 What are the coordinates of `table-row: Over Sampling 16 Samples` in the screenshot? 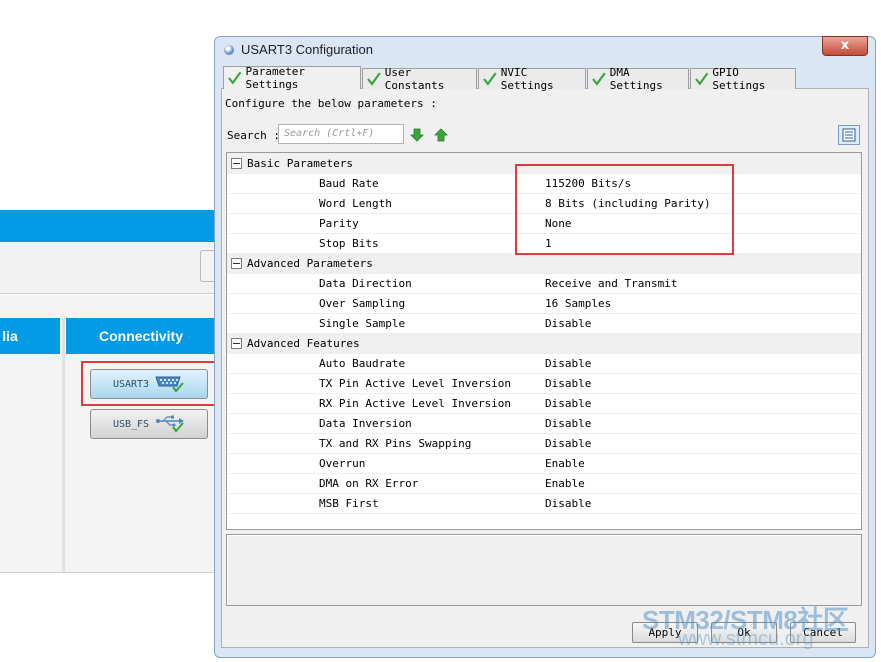 It's located at (544, 303).